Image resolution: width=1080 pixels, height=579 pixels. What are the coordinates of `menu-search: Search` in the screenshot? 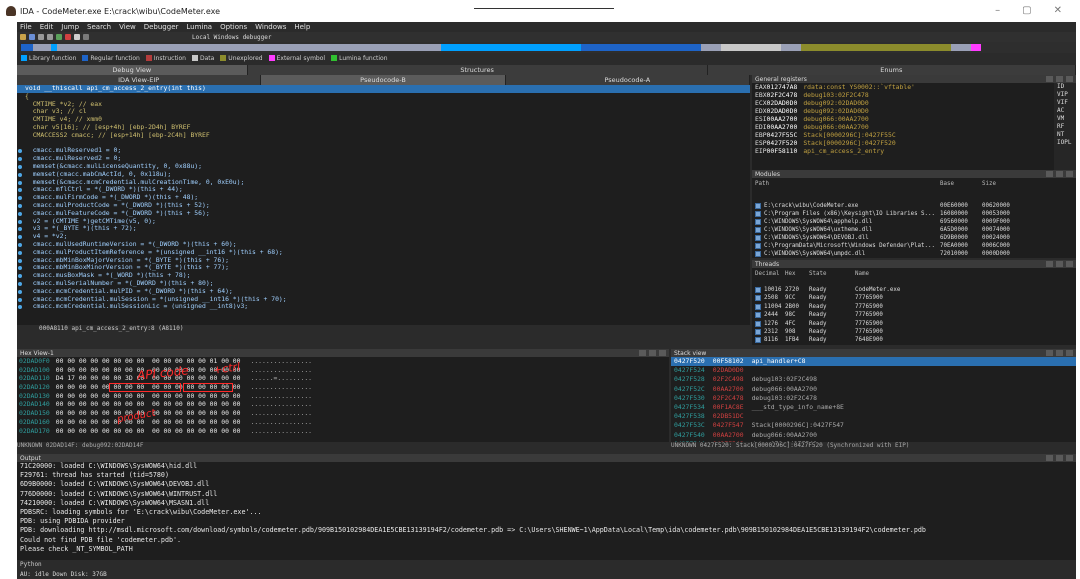 It's located at (99, 27).